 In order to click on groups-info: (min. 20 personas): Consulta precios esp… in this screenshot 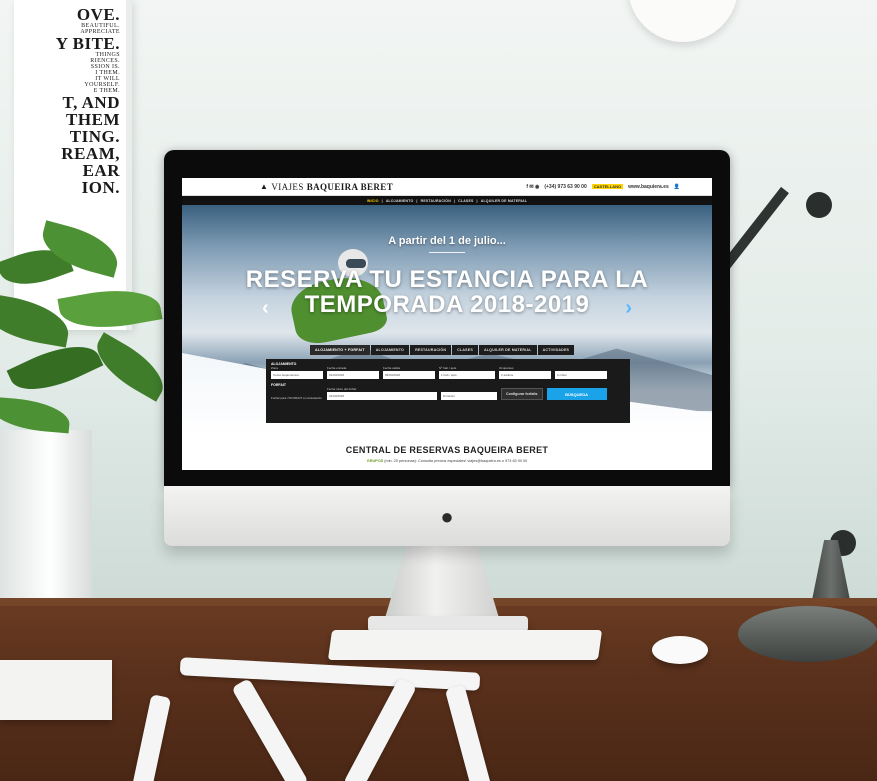, I will do `click(456, 461)`.